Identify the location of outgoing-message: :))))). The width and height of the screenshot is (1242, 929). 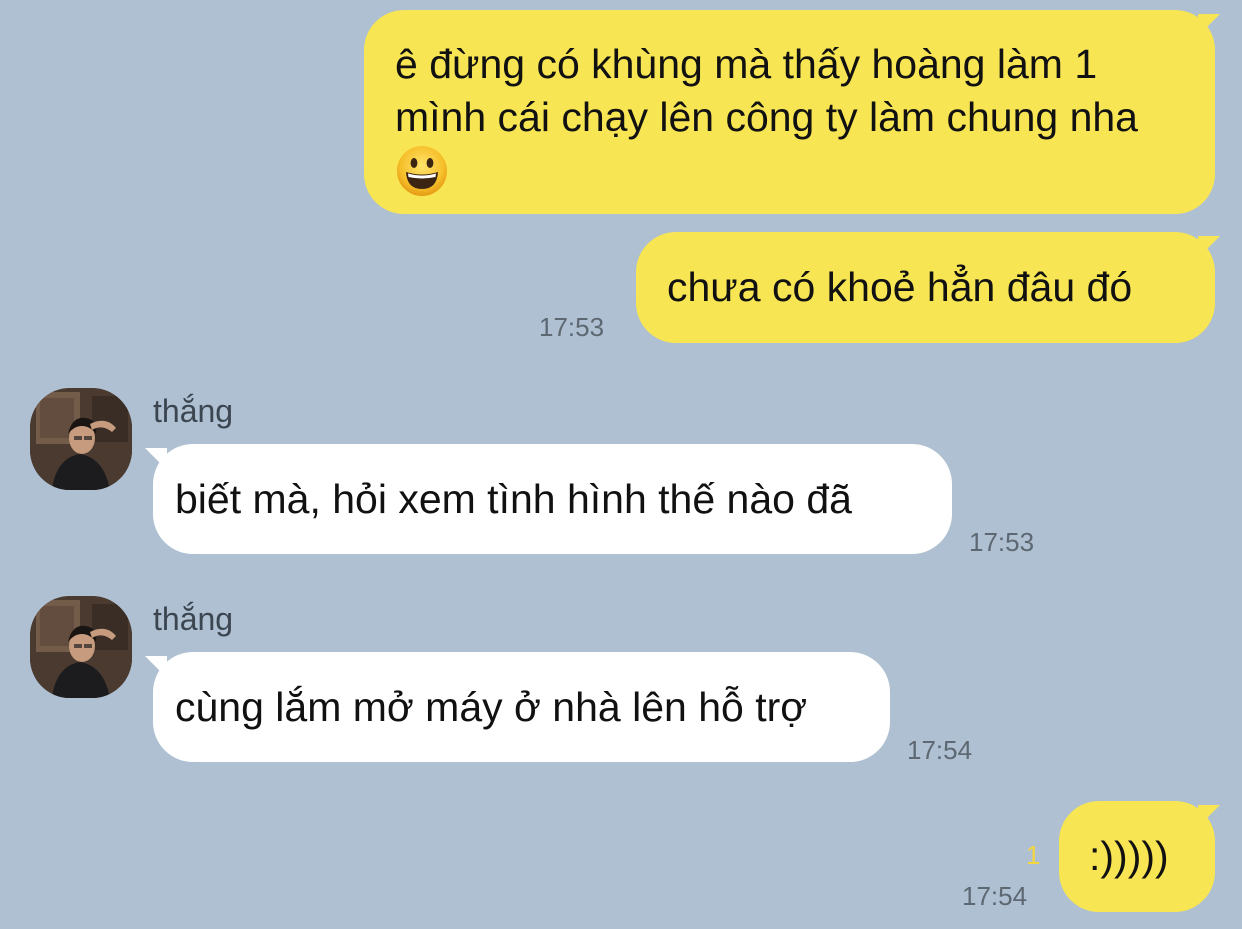
(1137, 856).